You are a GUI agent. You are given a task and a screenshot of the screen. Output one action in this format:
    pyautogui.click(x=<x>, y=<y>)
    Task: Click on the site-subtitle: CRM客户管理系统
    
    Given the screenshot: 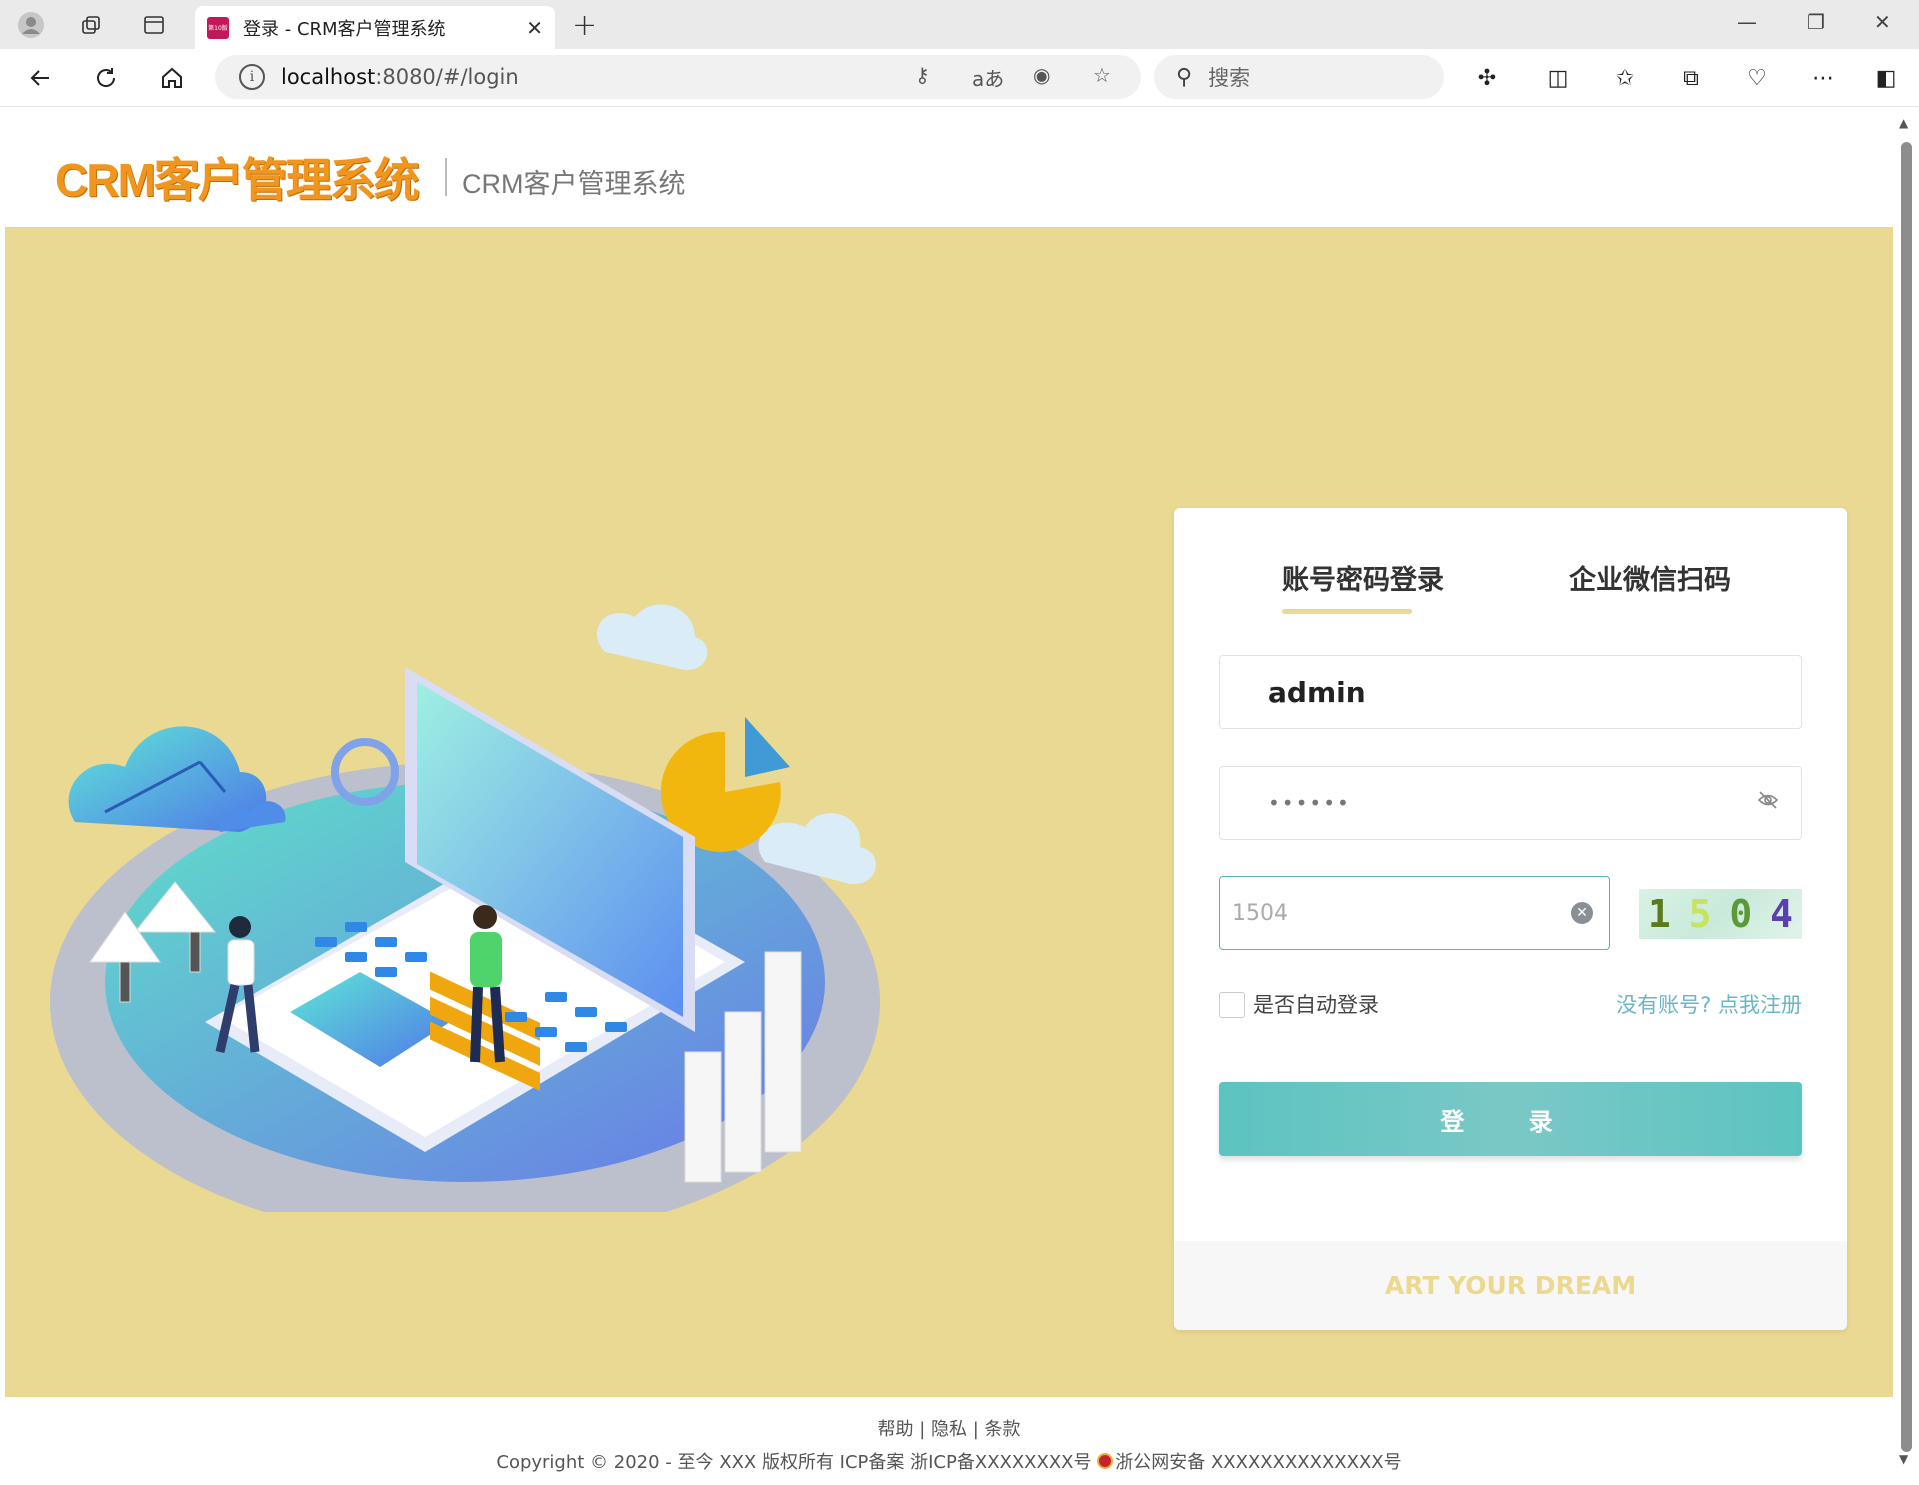 What is the action you would take?
    pyautogui.click(x=574, y=184)
    